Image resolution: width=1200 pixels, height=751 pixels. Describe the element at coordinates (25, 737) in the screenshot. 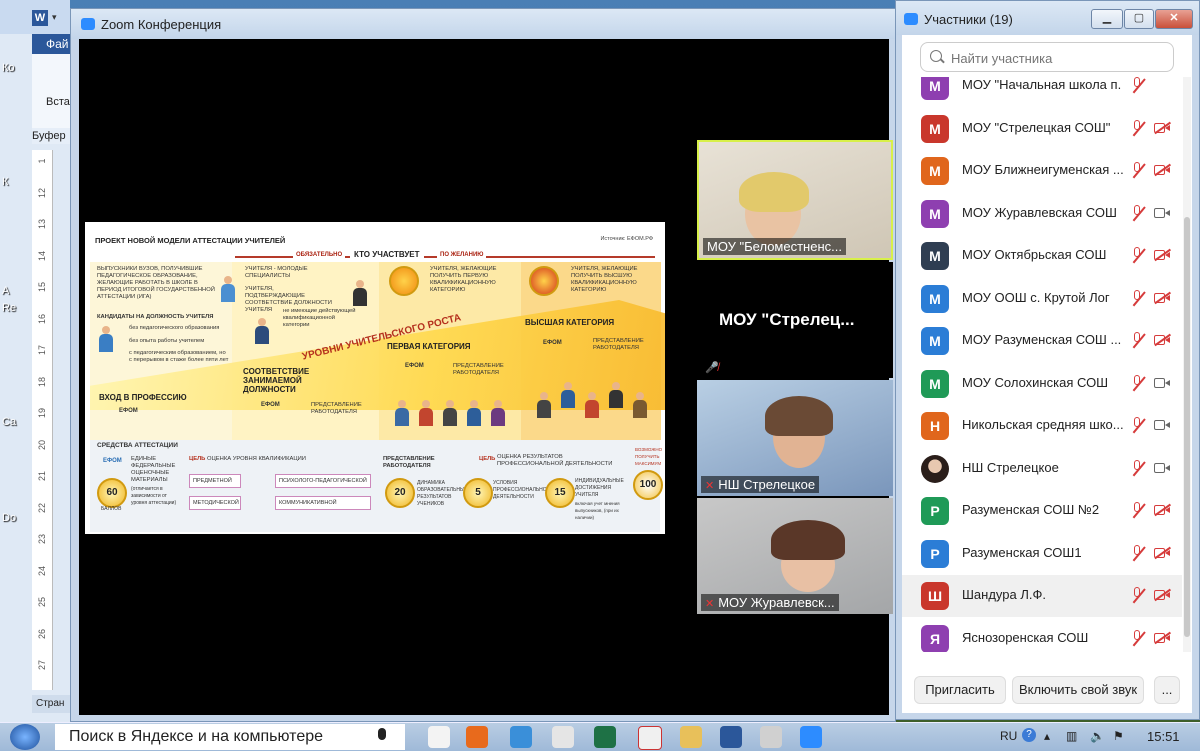

I see `start-button` at that location.